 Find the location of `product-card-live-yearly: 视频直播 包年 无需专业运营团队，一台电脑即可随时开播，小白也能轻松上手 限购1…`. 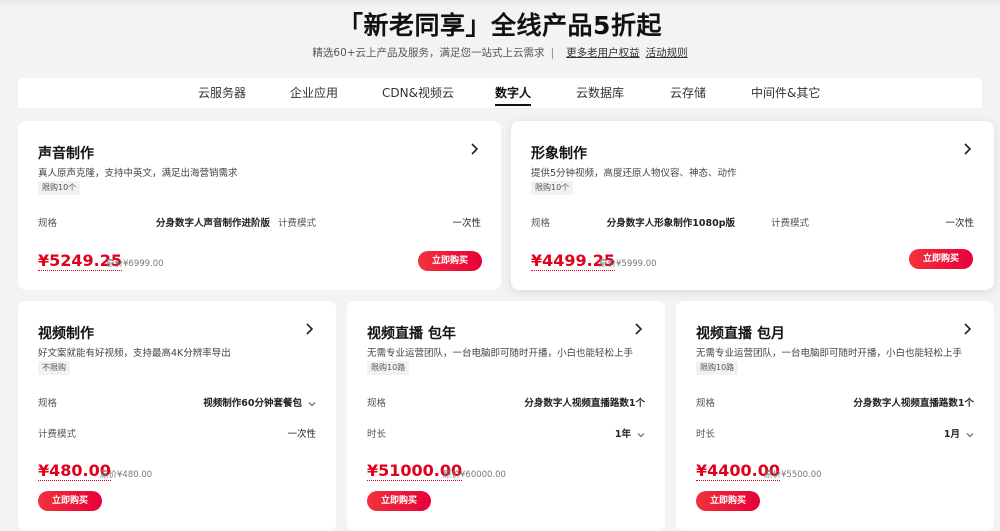

product-card-live-yearly: 视频直播 包年 无需专业运营团队，一台电脑即可随时开播，小白也能轻松上手 限购1… is located at coordinates (506, 416).